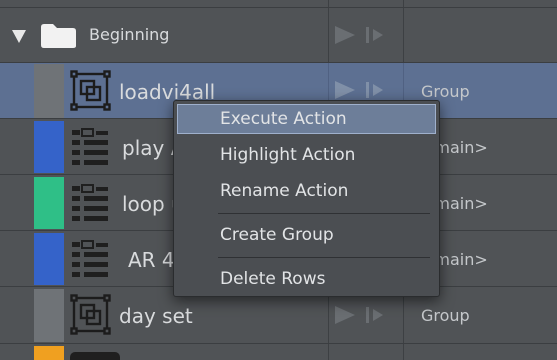 This screenshot has width=557, height=360. I want to click on action-row-partial, so click(278, 352).